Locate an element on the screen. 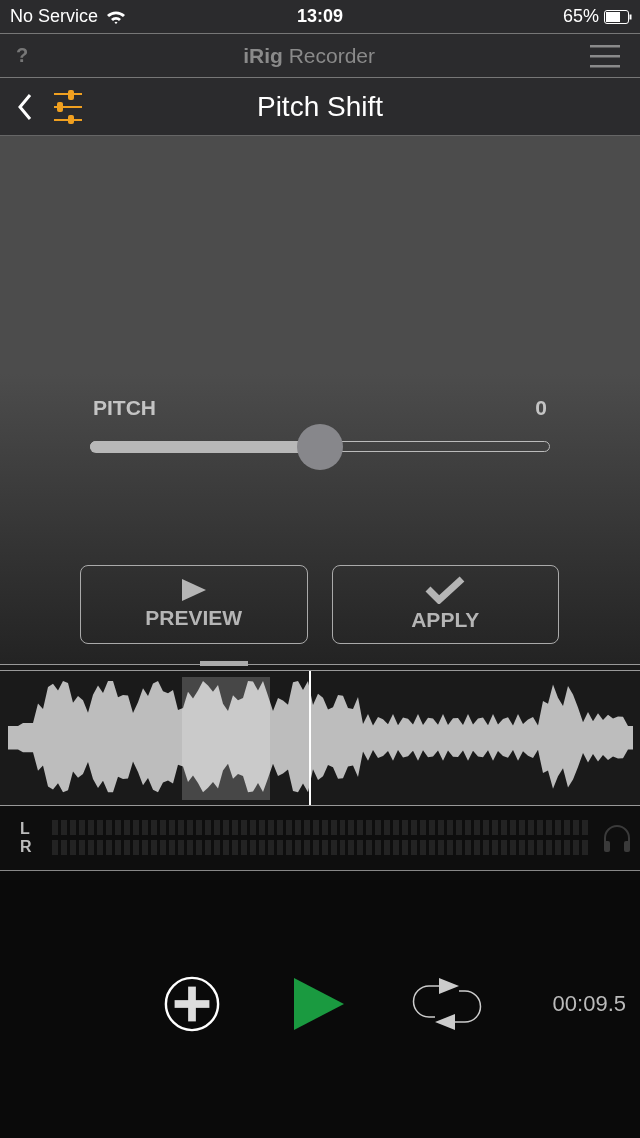 This screenshot has height=1138, width=640. wifi-icon is located at coordinates (116, 16).